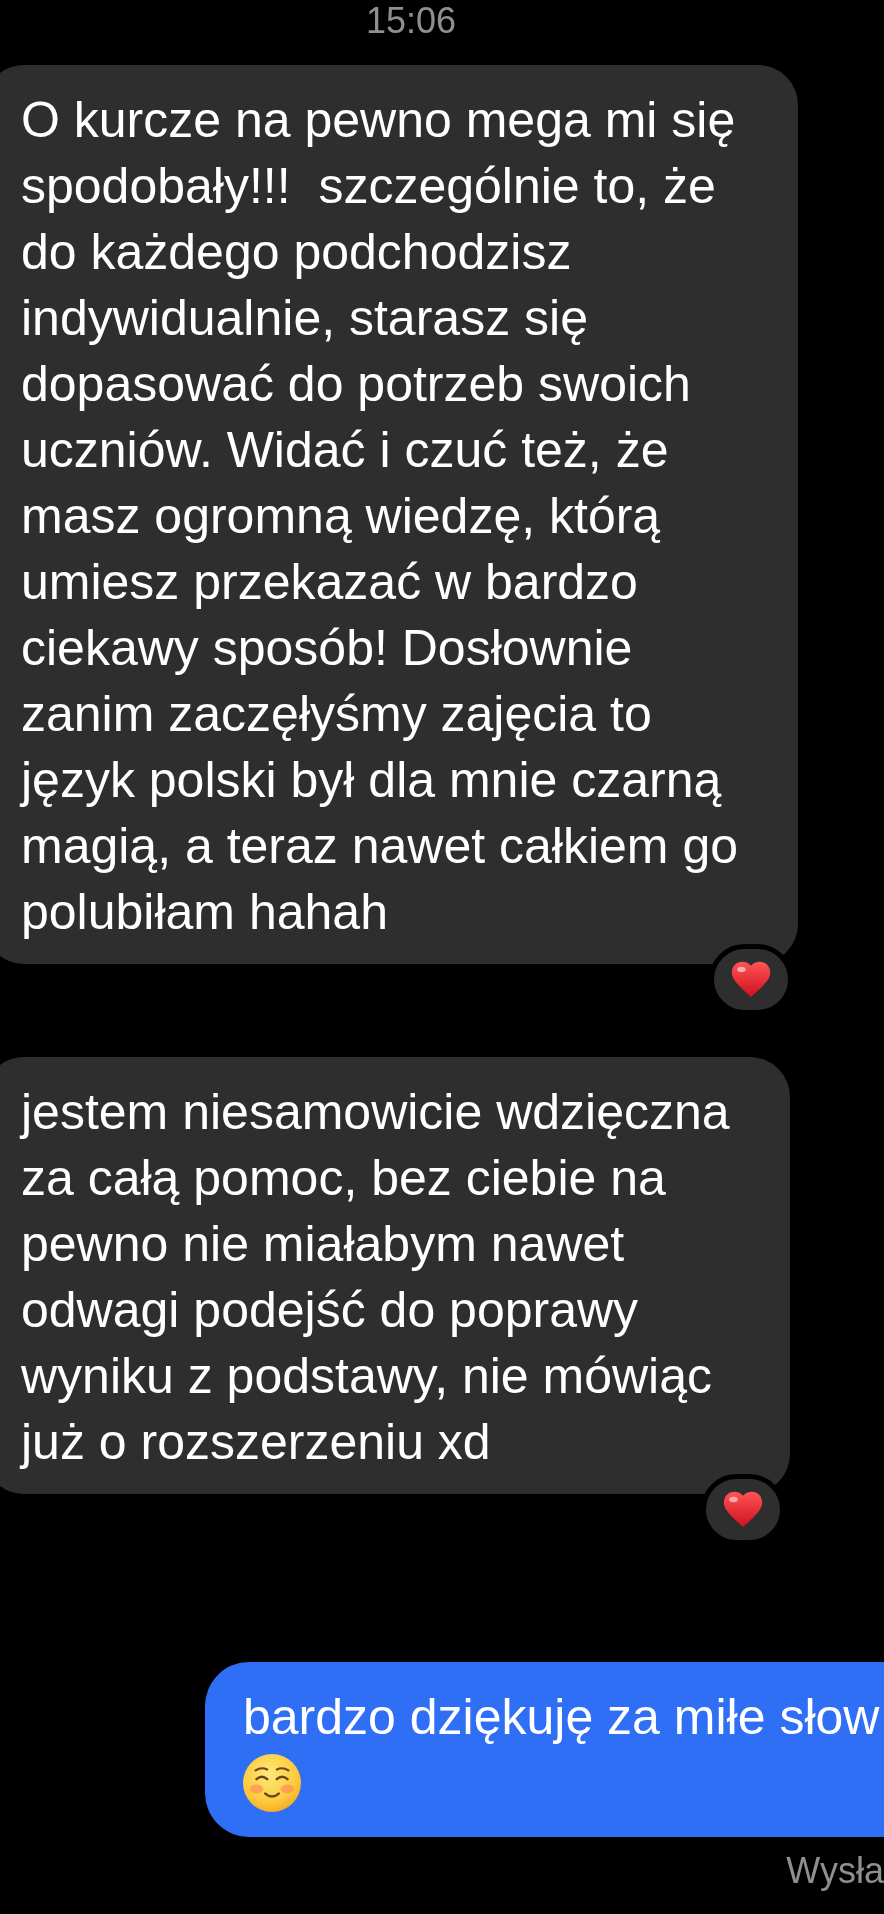 This screenshot has height=1914, width=884. I want to click on timestamp: 15:06, so click(411, 21).